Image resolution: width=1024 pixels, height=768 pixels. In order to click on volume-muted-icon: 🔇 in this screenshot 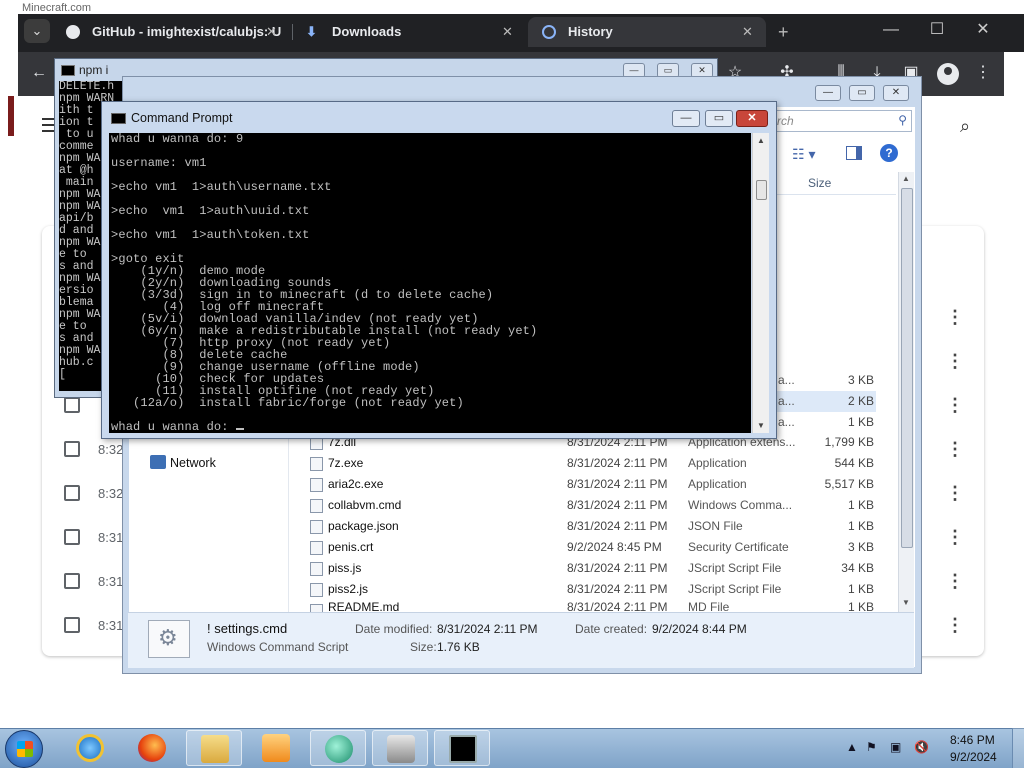, I will do `click(921, 747)`.